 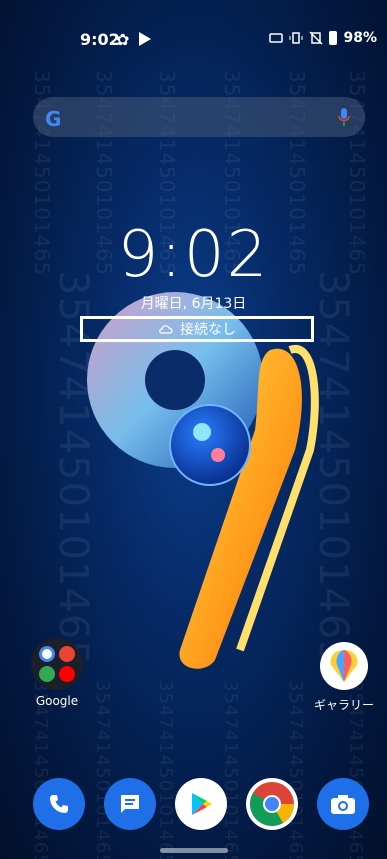 What do you see at coordinates (208, 330) in the screenshot?
I see `weather-text: 接続なし` at bounding box center [208, 330].